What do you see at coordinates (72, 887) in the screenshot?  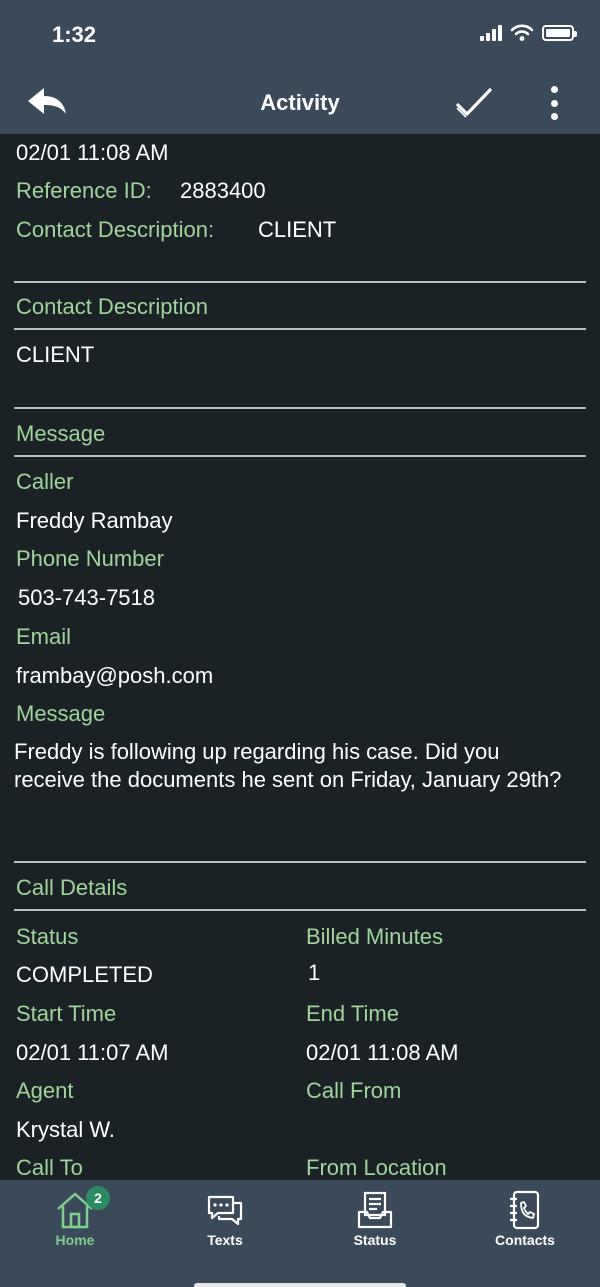 I see `call-details-header: Call Details` at bounding box center [72, 887].